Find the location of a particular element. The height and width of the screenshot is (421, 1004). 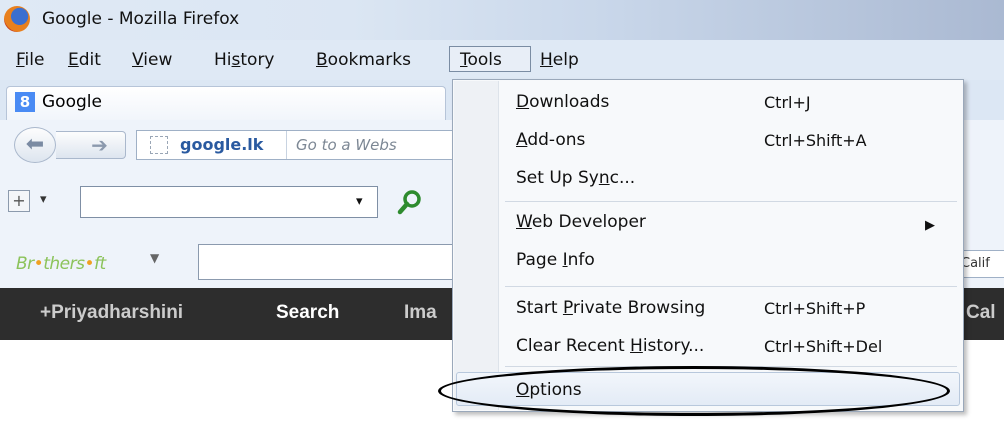

menu-item-page-info: Page Info is located at coordinates (555, 260).